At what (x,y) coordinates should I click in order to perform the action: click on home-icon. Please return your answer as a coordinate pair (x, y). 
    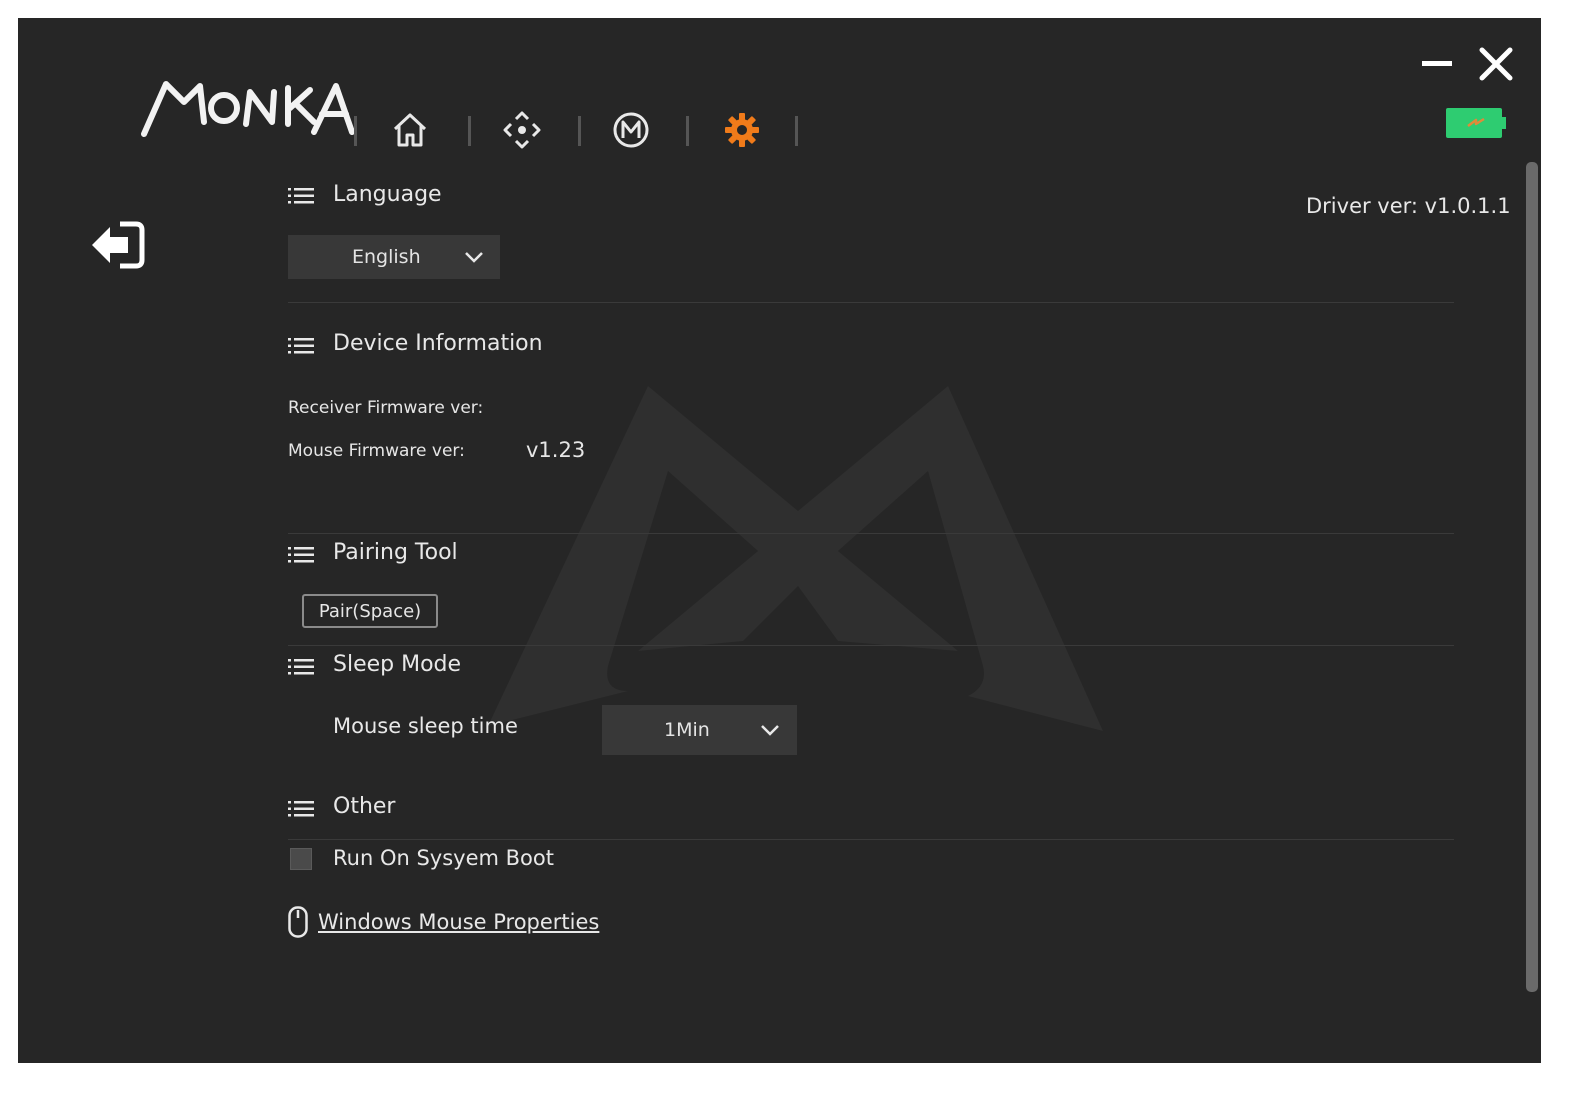
    Looking at the image, I should click on (410, 130).